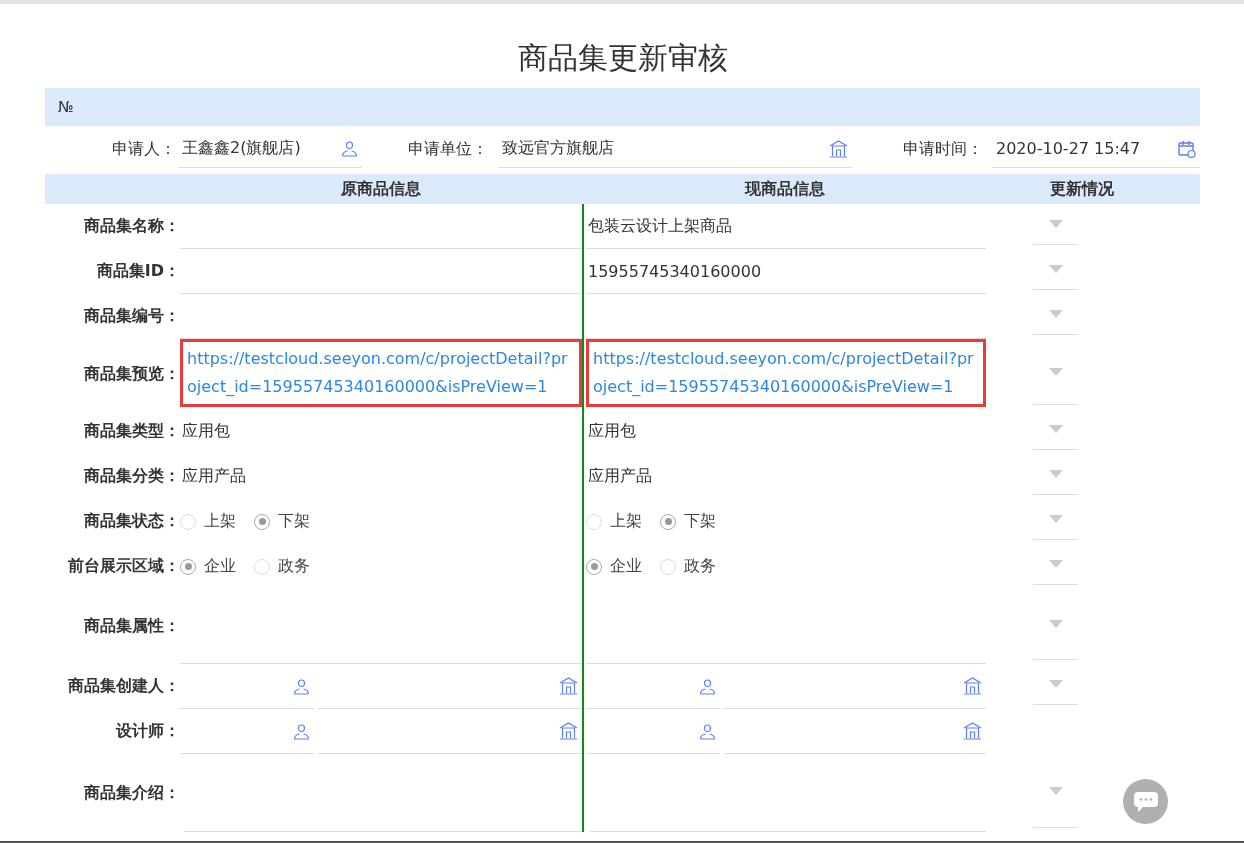 The image size is (1244, 843). I want to click on text-field: 15955745340160000, so click(786, 271).